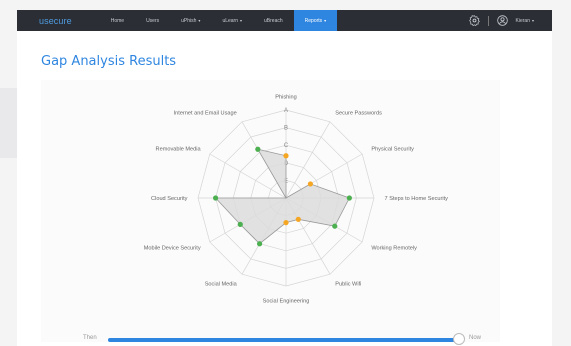 The width and height of the screenshot is (571, 346). What do you see at coordinates (286, 146) in the screenshot?
I see `radar-level-label: C` at bounding box center [286, 146].